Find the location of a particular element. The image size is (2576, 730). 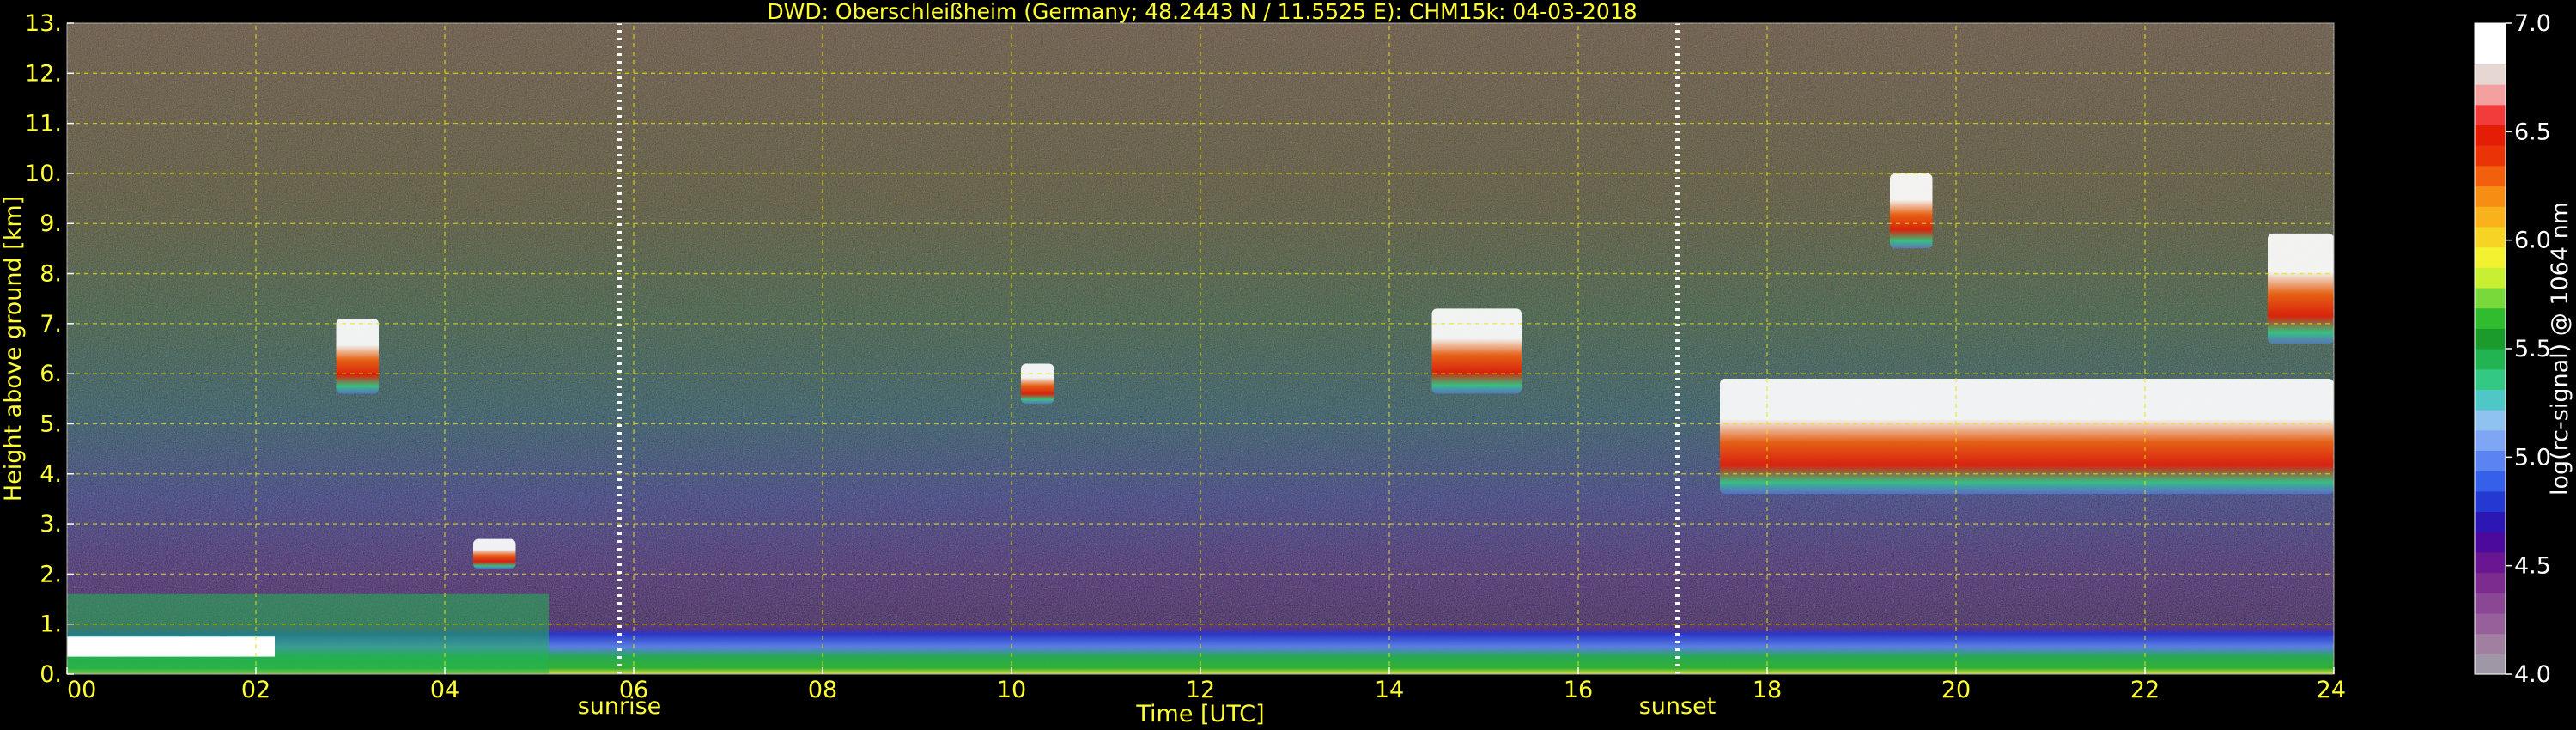

x-tick-label: 12 is located at coordinates (1200, 690).